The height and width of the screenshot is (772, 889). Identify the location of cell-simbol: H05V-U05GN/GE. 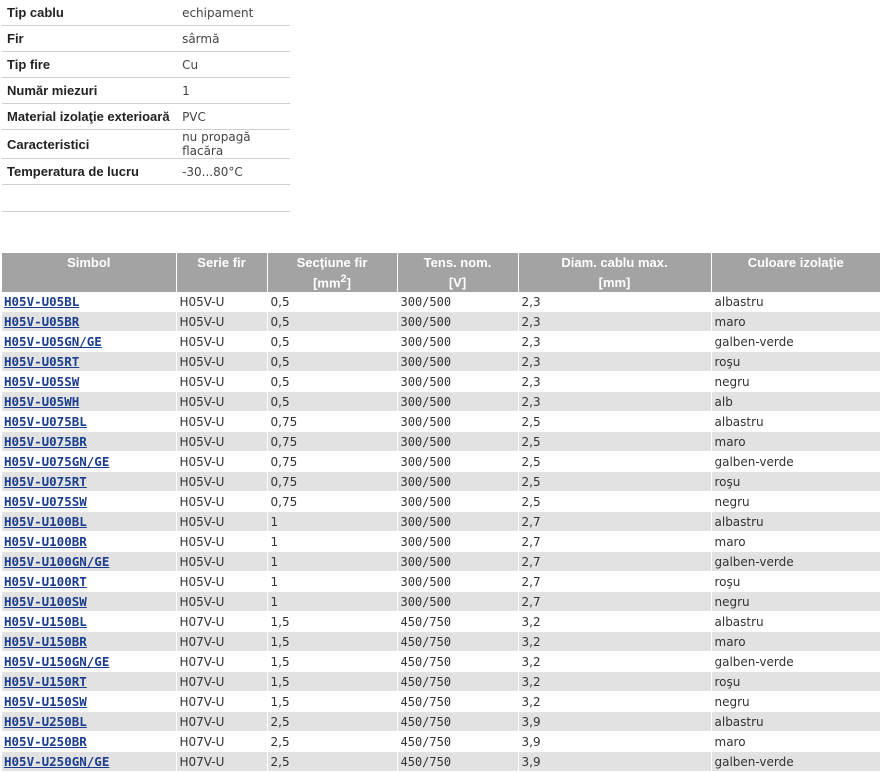
(89, 341).